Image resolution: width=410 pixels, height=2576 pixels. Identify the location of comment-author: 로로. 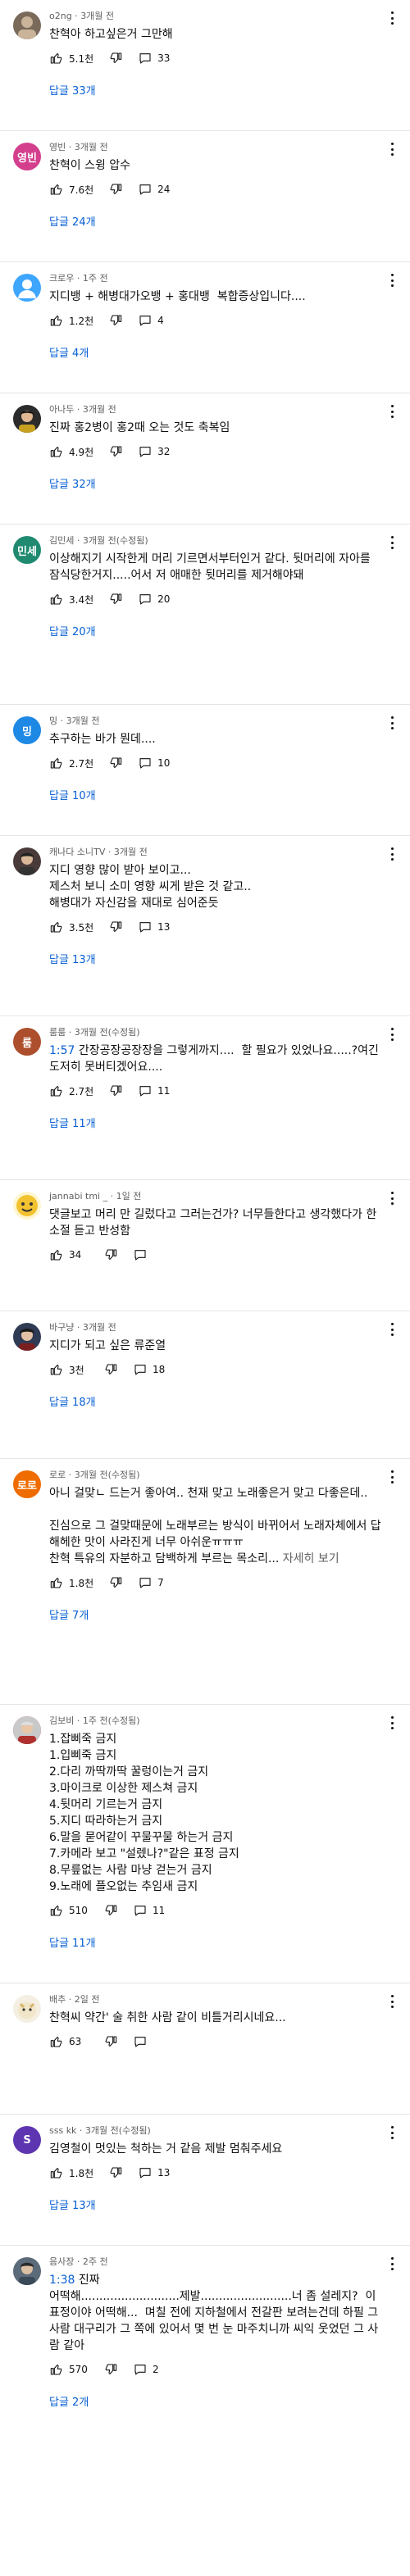
(57, 1475).